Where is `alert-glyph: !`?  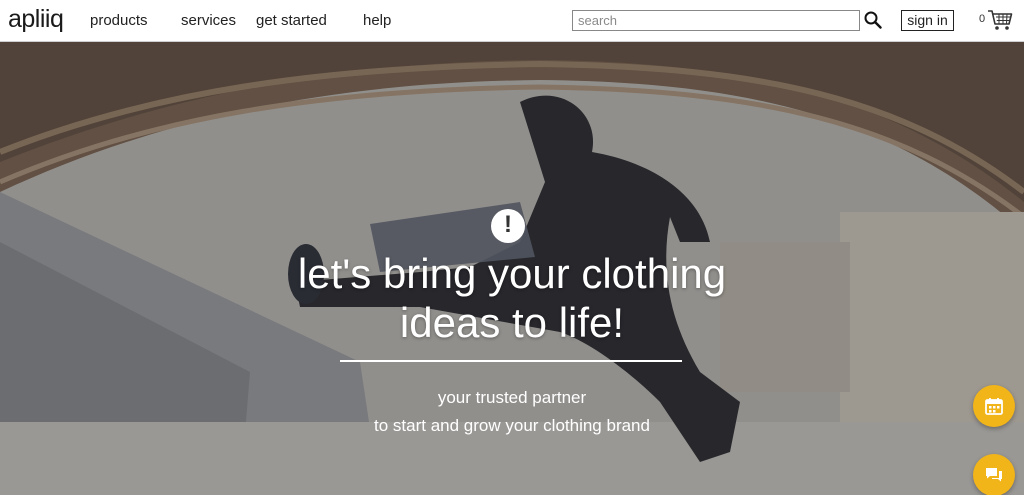 alert-glyph: ! is located at coordinates (508, 224).